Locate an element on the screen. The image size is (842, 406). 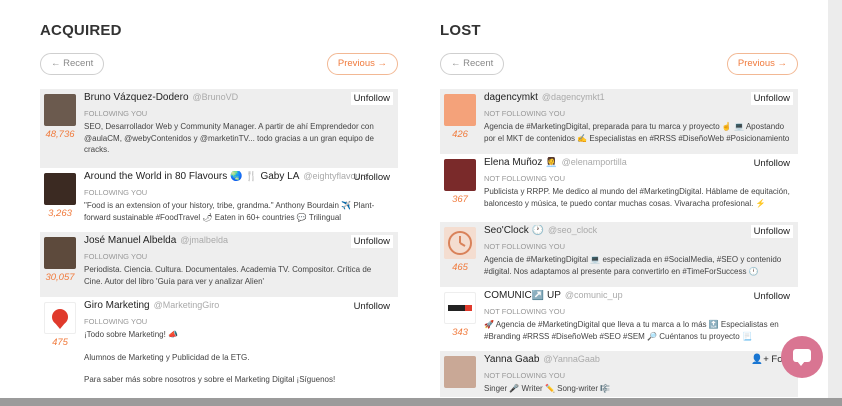
bottom-bar is located at coordinates (421, 402).